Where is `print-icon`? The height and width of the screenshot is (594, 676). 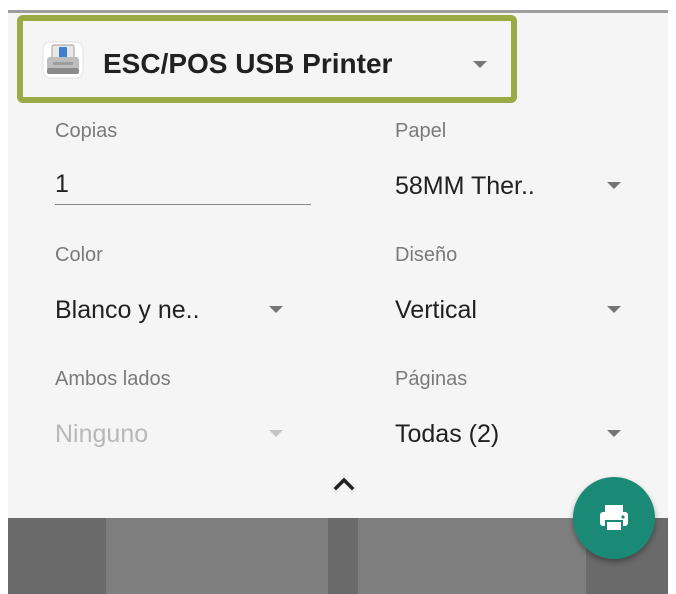 print-icon is located at coordinates (614, 518).